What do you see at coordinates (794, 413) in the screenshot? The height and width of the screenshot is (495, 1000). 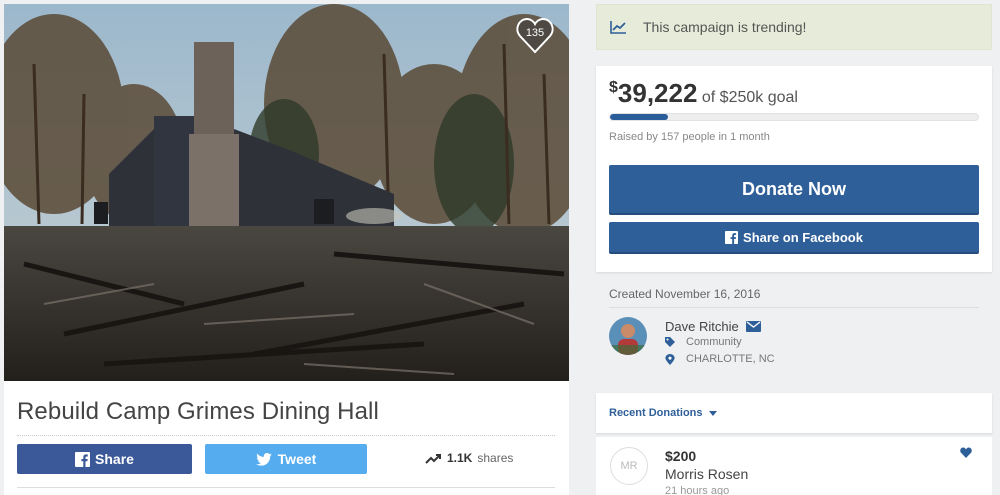 I see `recent-donations-toggle: Recent Donations` at bounding box center [794, 413].